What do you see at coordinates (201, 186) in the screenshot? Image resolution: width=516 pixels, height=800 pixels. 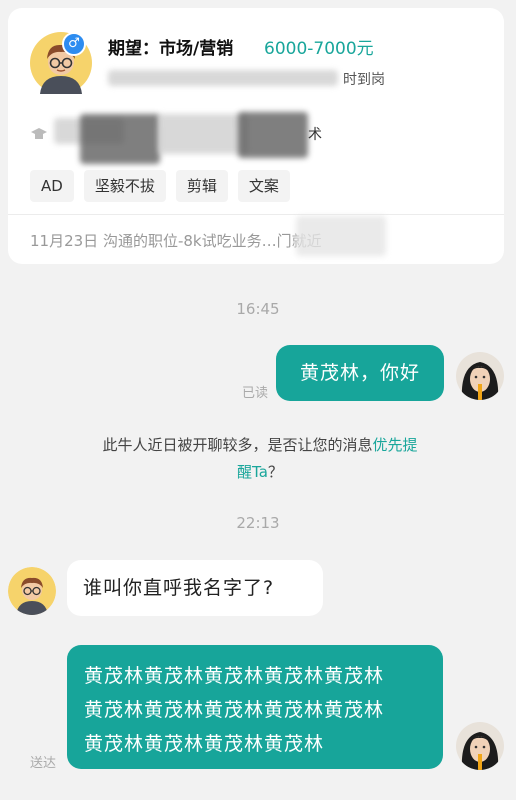 I see `tag-item: 剪辑` at bounding box center [201, 186].